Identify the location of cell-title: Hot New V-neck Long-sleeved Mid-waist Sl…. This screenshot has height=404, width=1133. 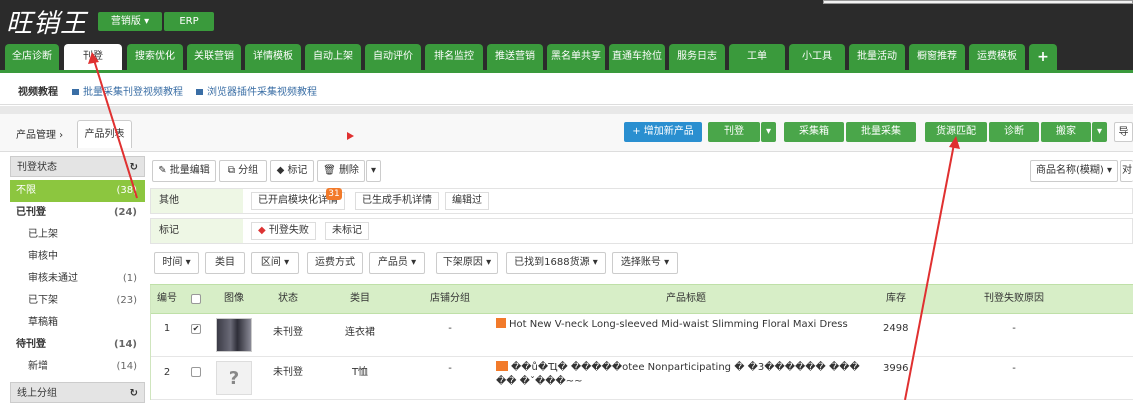
(686, 324).